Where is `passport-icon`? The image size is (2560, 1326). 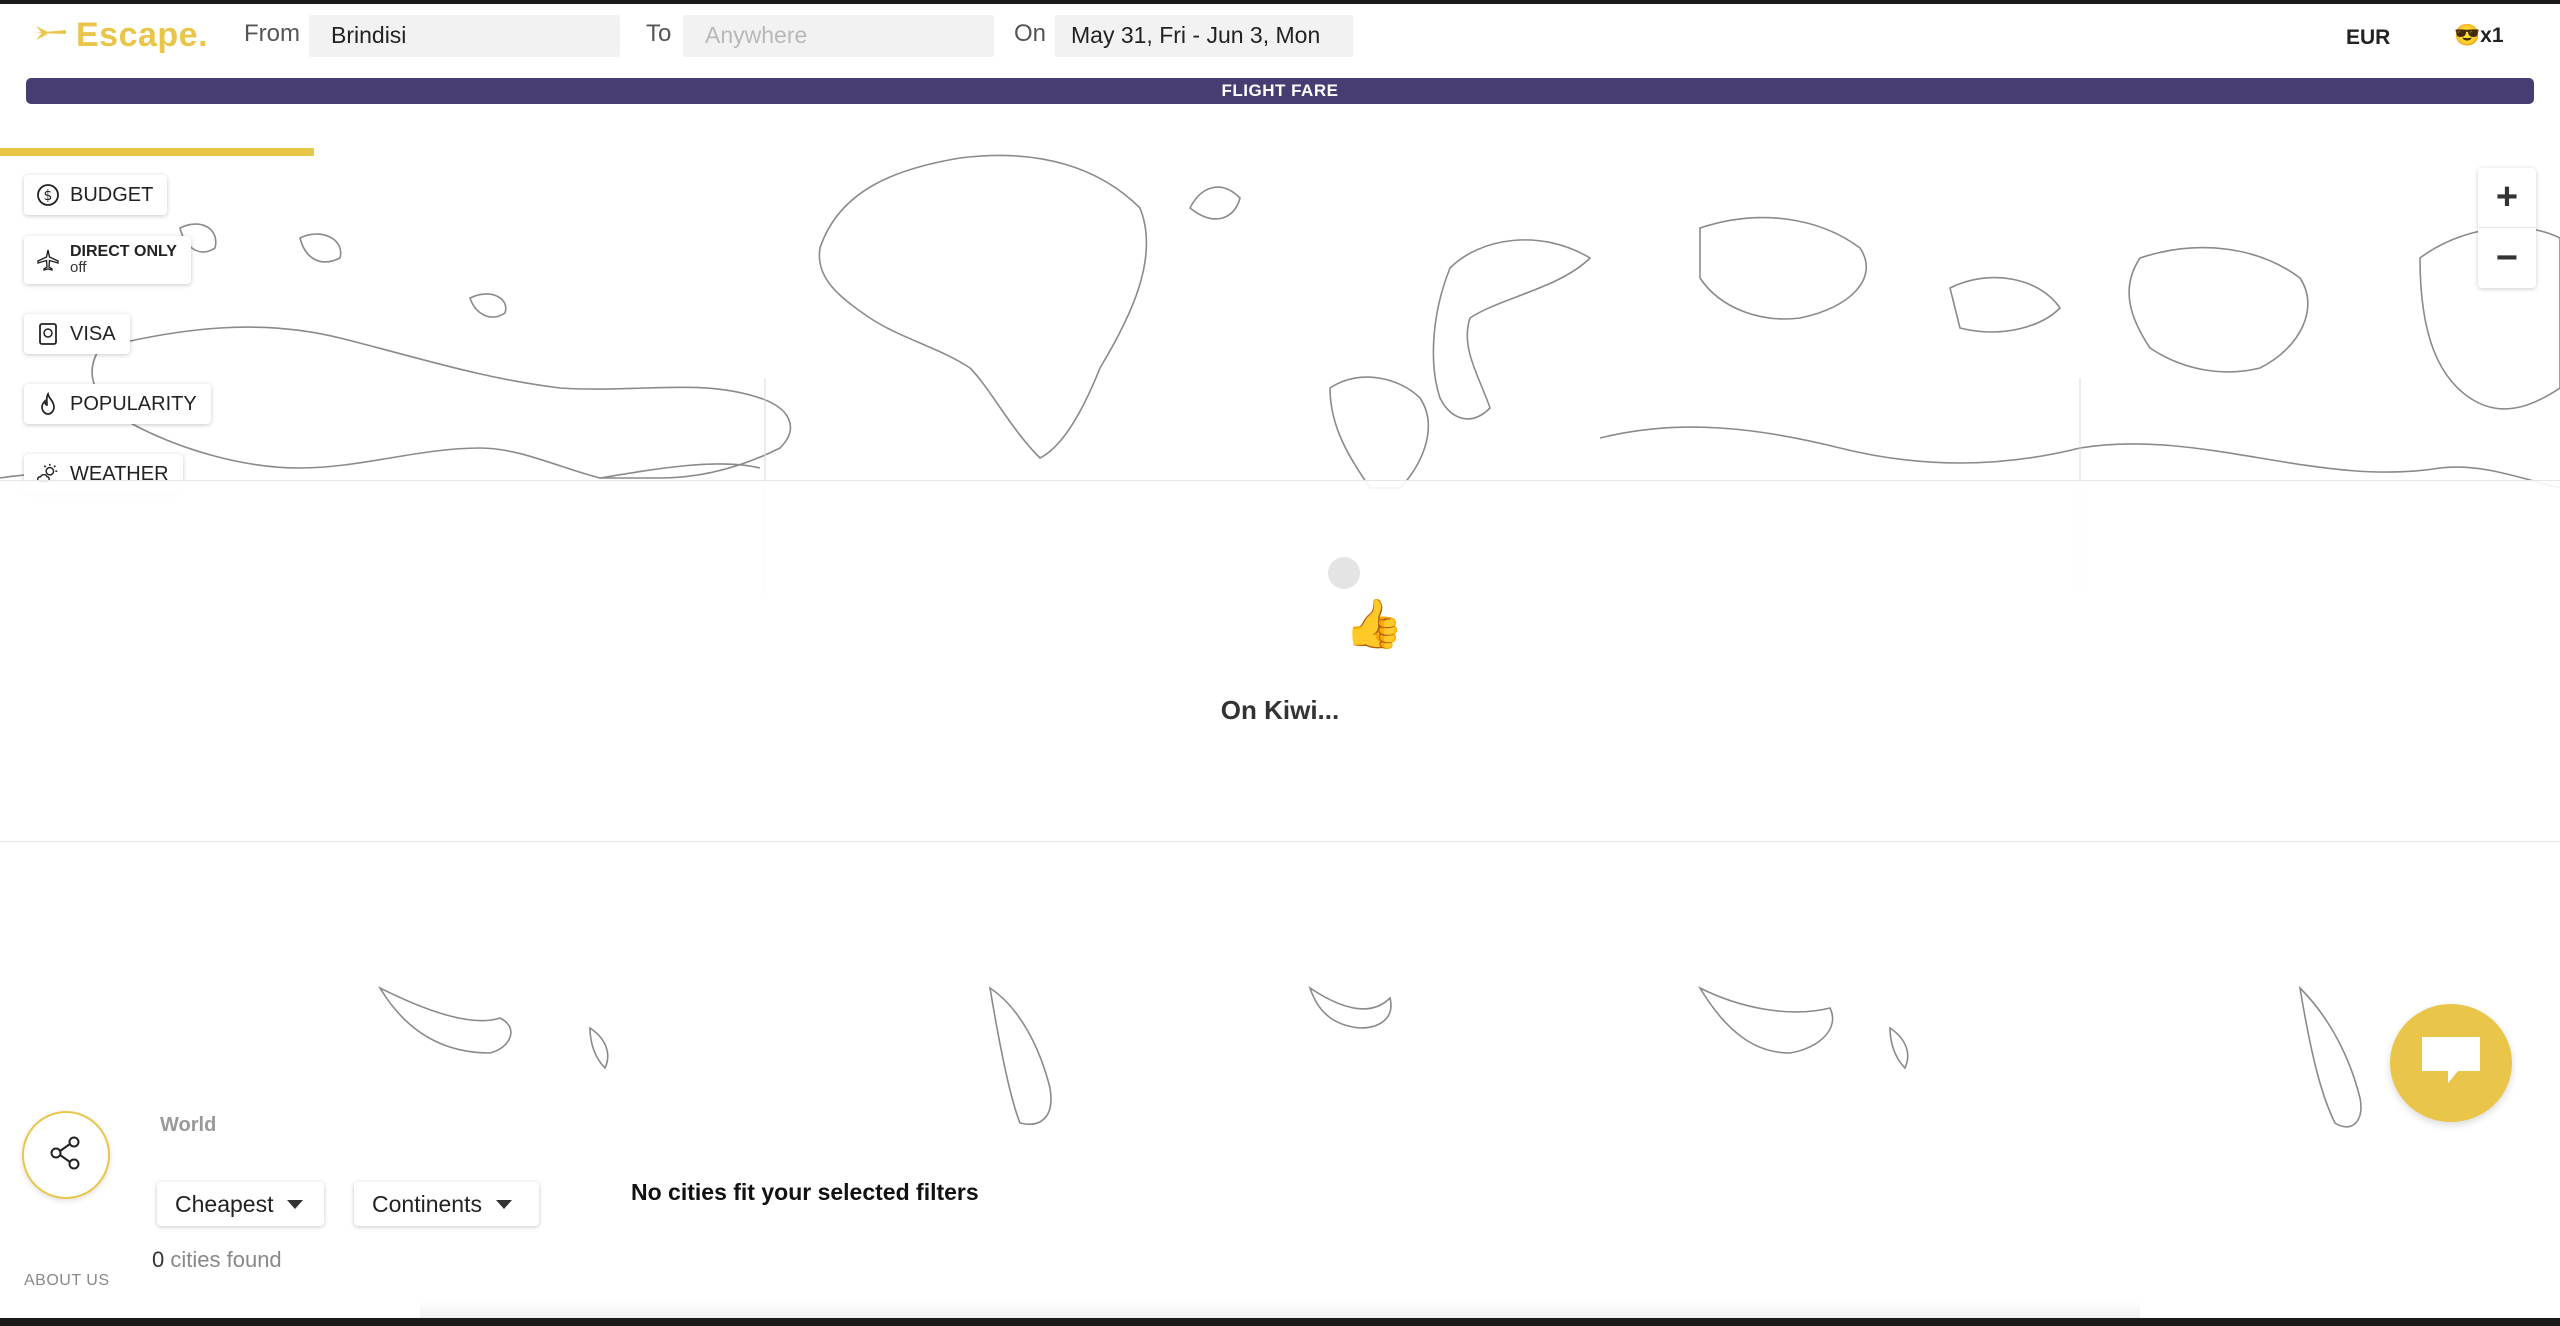
passport-icon is located at coordinates (48, 334).